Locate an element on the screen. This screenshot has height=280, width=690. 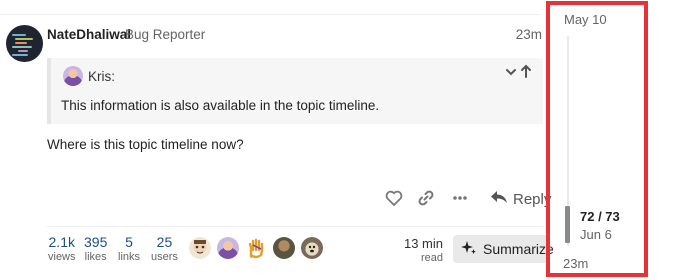
timeline-position: 72 / 73 is located at coordinates (600, 216).